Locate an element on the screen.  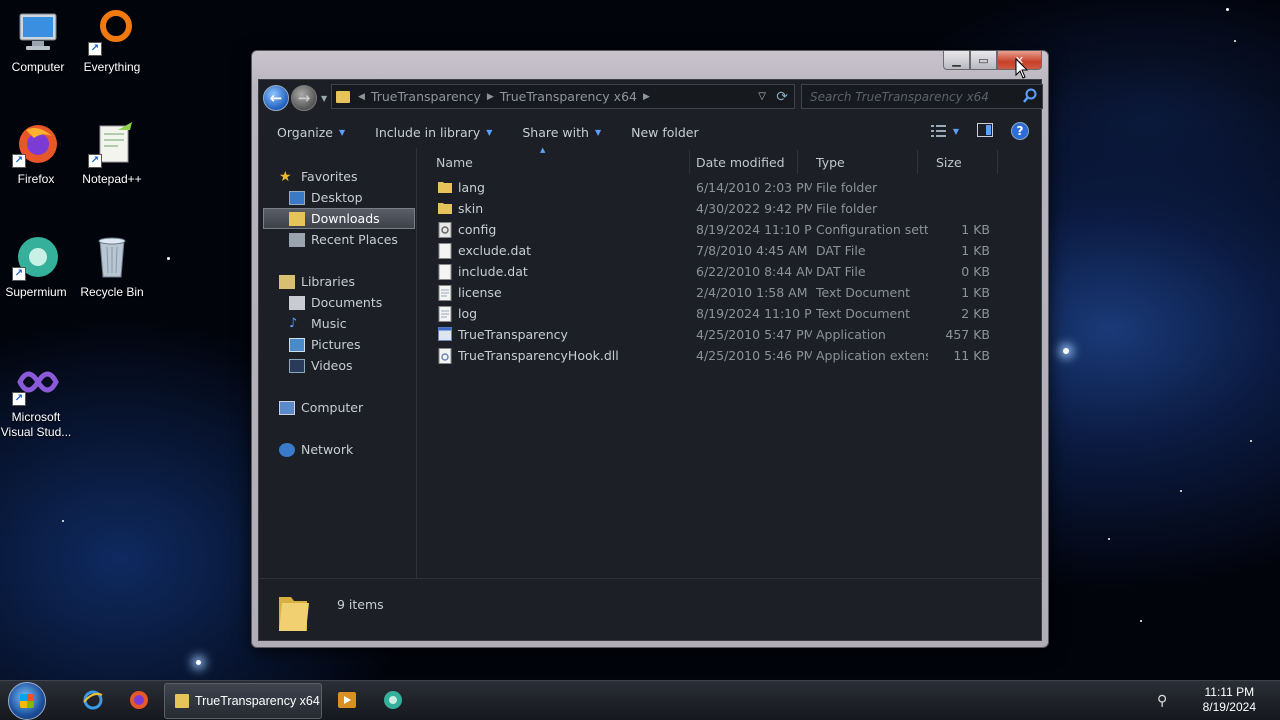
desktop-icon-recycle-bin: Recycle Bin is located at coordinates (112, 266).